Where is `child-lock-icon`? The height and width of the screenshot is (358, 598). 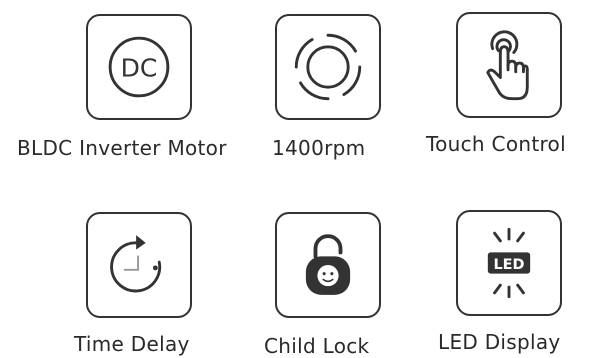 child-lock-icon is located at coordinates (328, 264).